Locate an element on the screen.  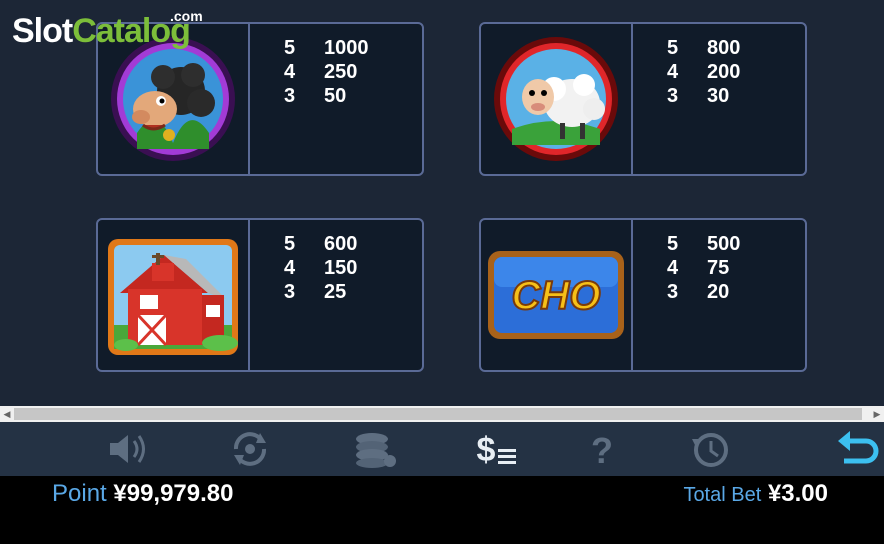
pay-row: 5 600 is located at coordinates (320, 244).